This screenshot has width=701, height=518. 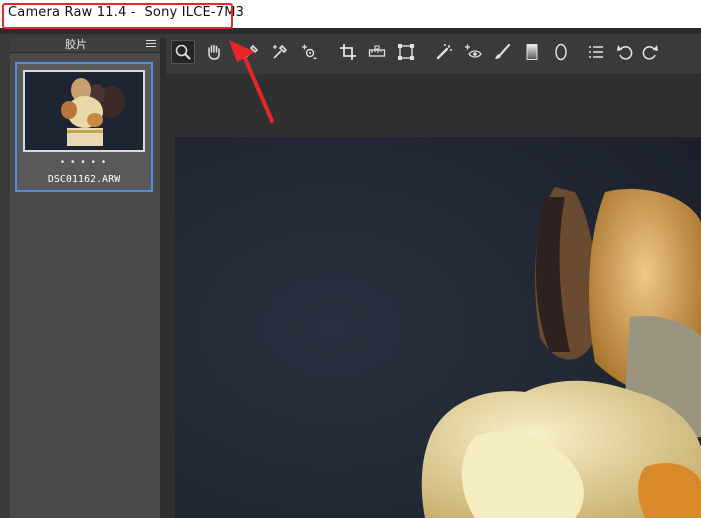 I want to click on annotation-arrow, so click(x=251, y=81).